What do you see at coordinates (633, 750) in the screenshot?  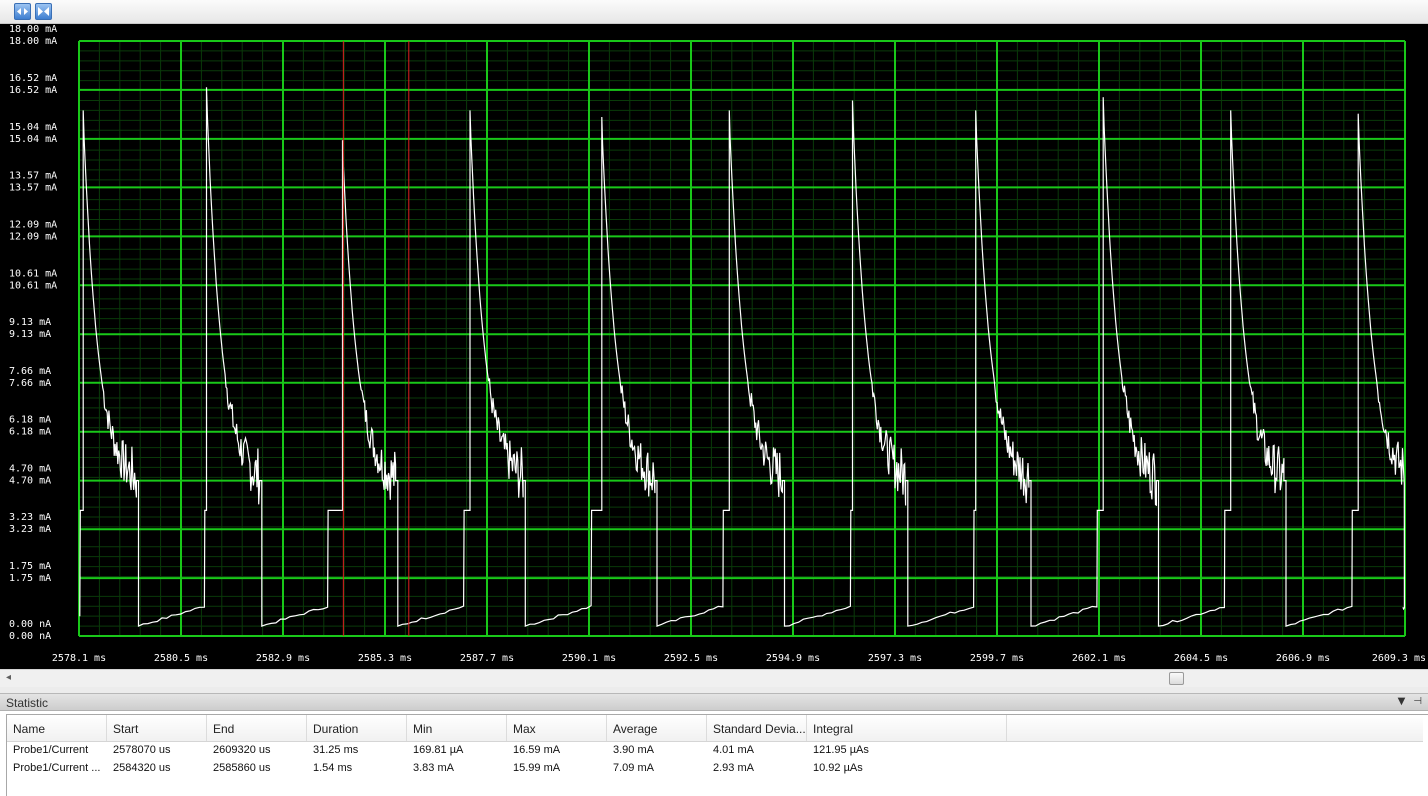 I see `cell-average: 3.90 mA` at bounding box center [633, 750].